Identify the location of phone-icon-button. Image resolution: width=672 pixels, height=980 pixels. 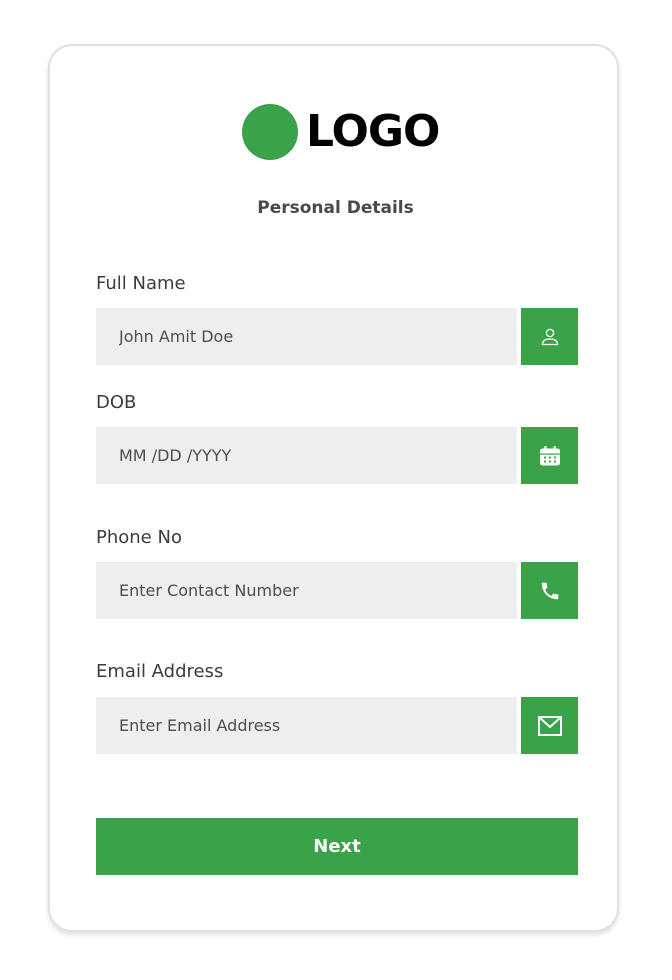
(549, 590).